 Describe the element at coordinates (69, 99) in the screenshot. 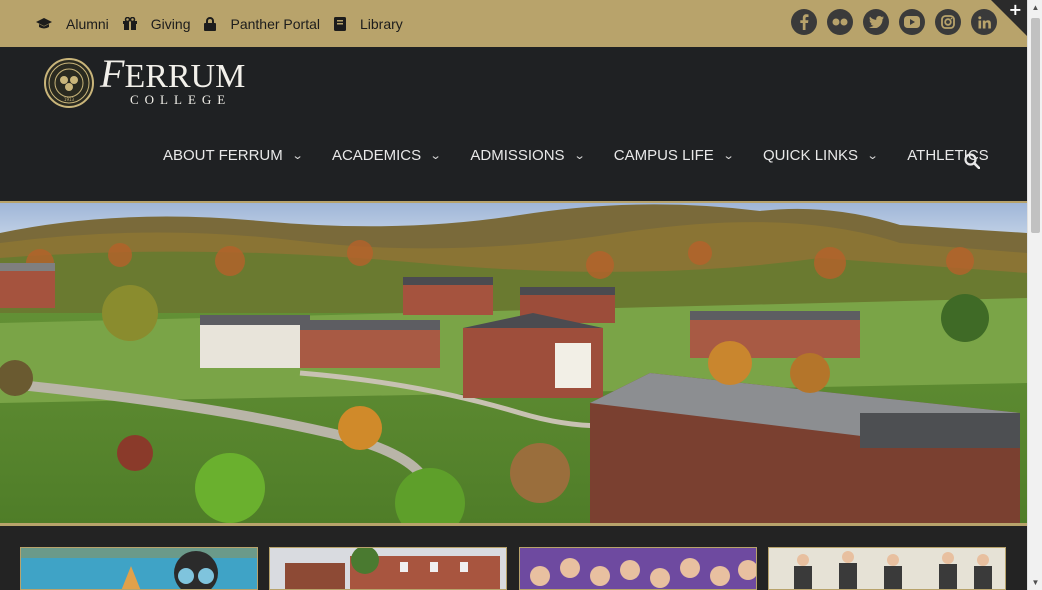

I see `svg-text: 1913` at that location.